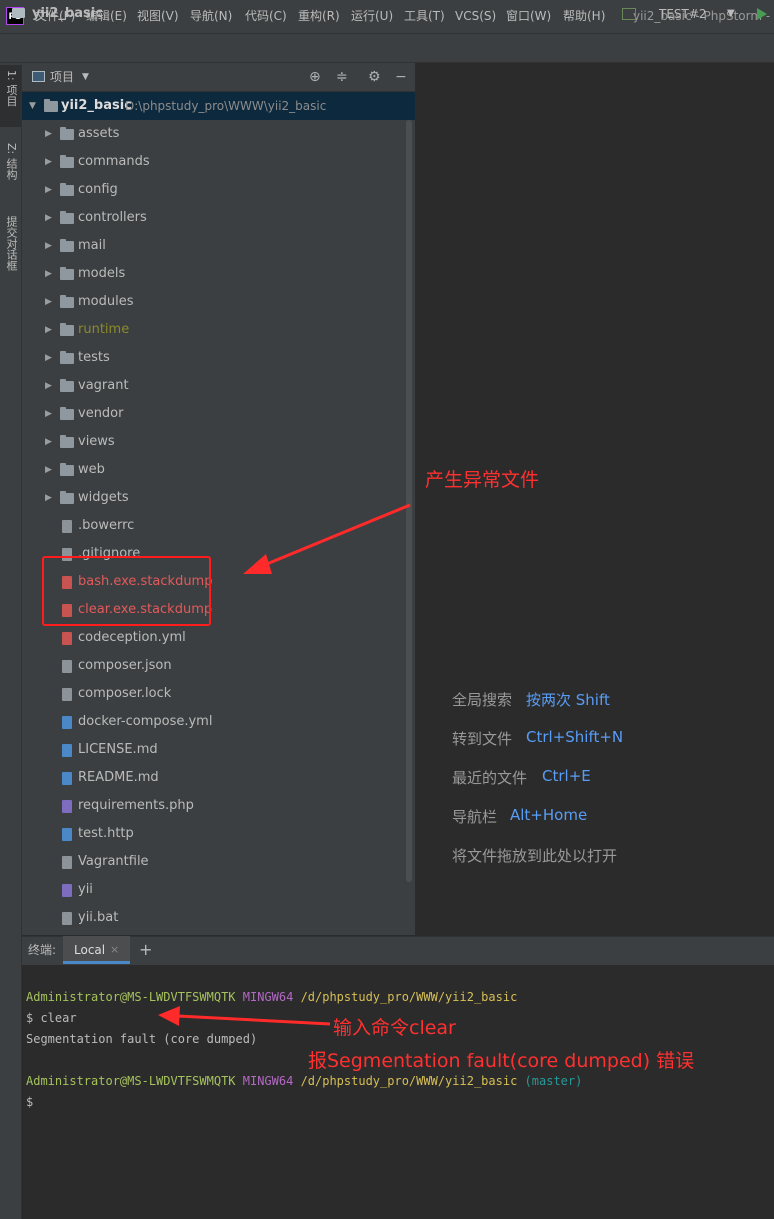 The width and height of the screenshot is (774, 1219). What do you see at coordinates (549, 815) in the screenshot?
I see `hint-navigation-bar-key: Alt+Home` at bounding box center [549, 815].